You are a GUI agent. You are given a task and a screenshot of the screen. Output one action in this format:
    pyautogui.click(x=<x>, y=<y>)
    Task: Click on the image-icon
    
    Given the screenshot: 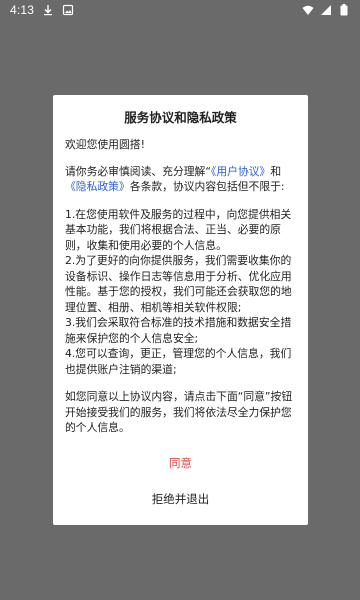 What is the action you would take?
    pyautogui.click(x=68, y=10)
    